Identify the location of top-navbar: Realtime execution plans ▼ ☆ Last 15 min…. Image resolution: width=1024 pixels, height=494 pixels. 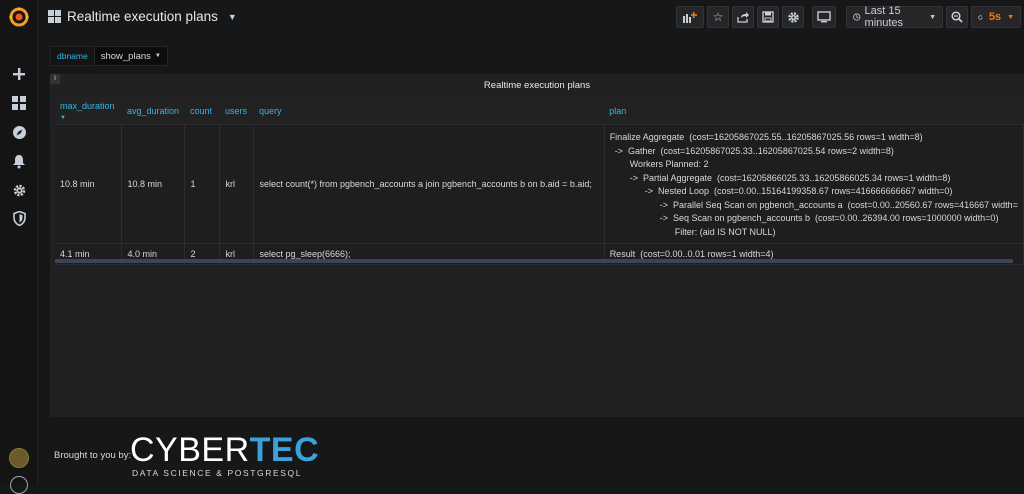
(531, 17).